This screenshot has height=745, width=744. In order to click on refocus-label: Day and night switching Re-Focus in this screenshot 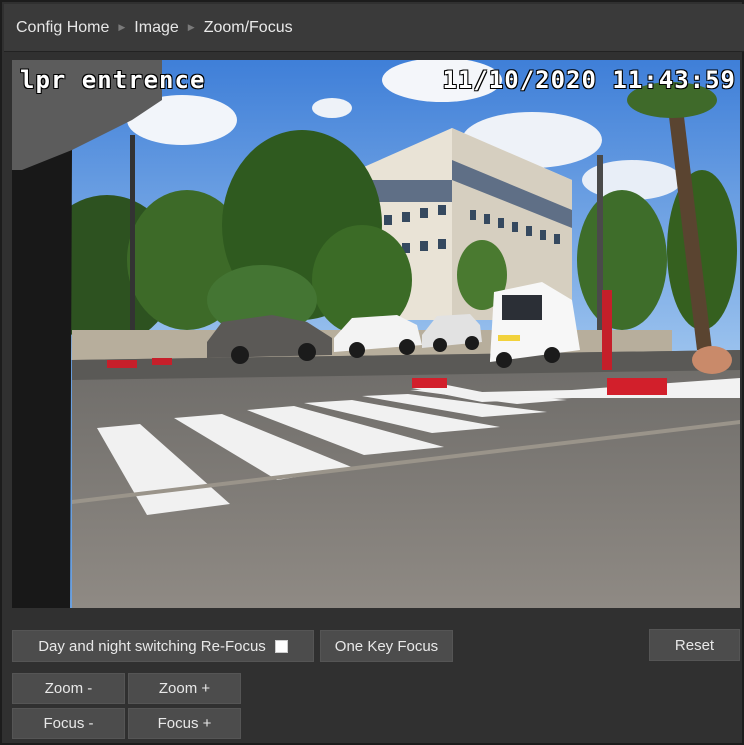, I will do `click(152, 646)`.